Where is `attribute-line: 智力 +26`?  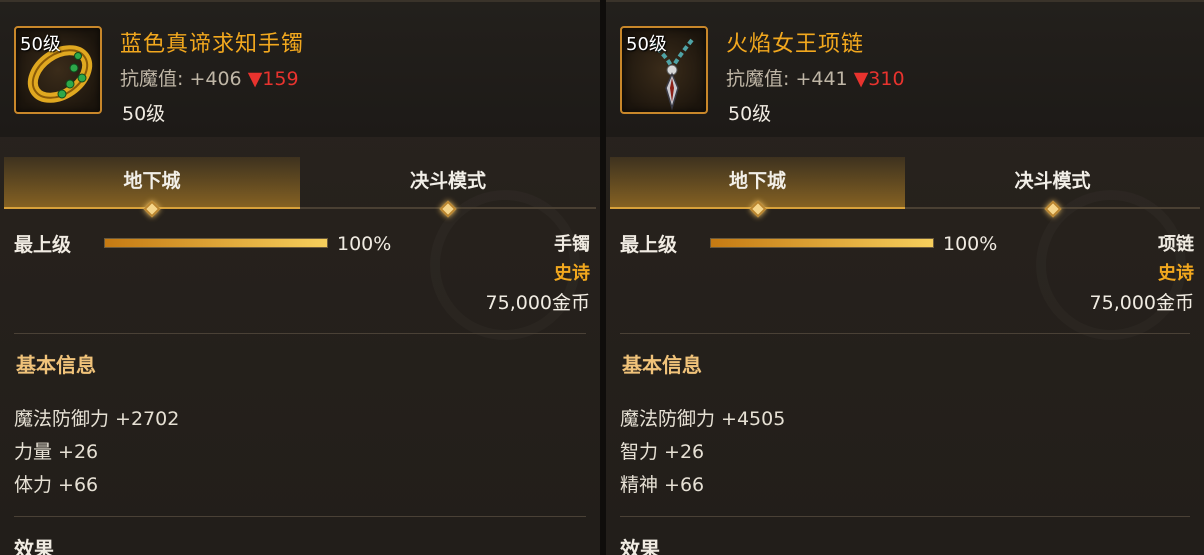 attribute-line: 智力 +26 is located at coordinates (662, 452).